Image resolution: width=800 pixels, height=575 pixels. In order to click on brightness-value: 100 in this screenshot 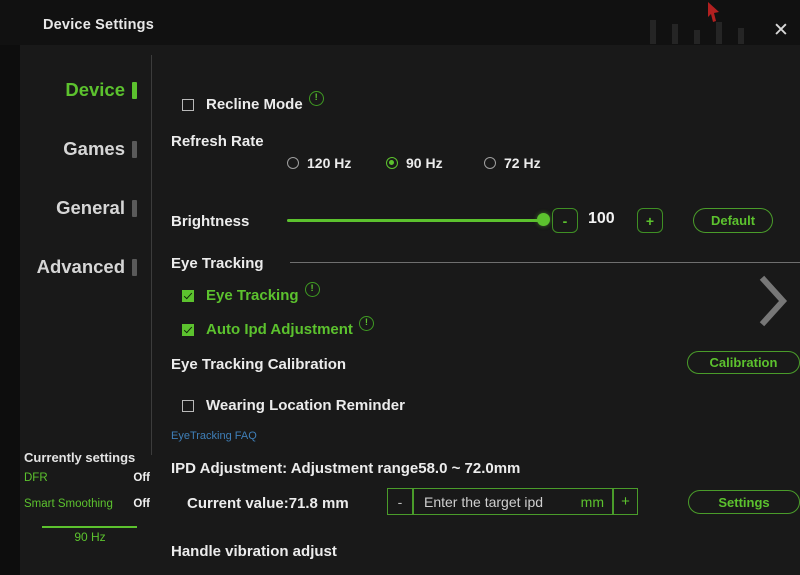, I will do `click(601, 218)`.